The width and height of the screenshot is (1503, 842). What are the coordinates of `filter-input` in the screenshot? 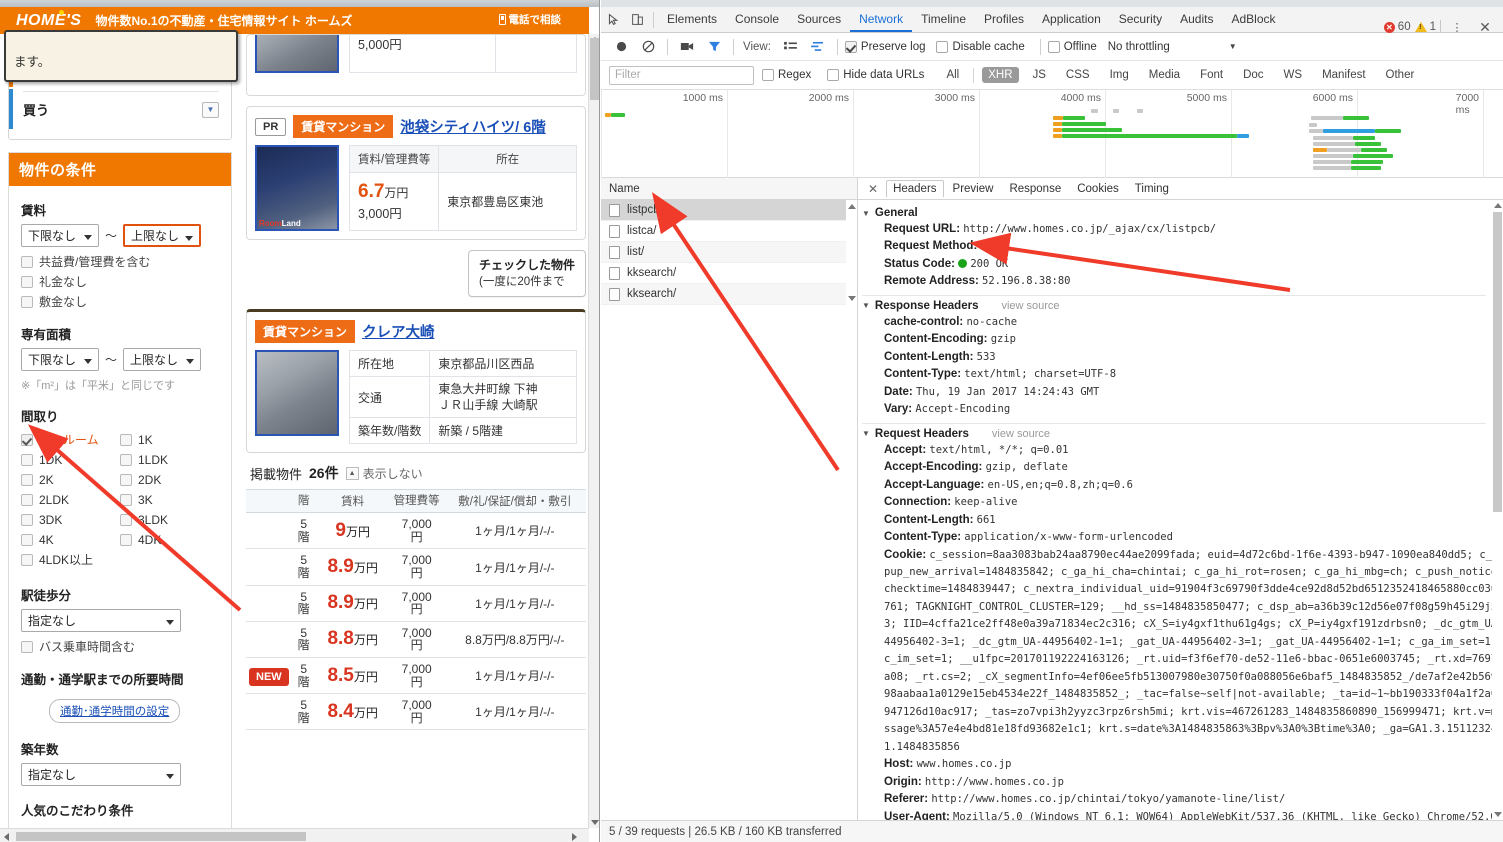 It's located at (681, 75).